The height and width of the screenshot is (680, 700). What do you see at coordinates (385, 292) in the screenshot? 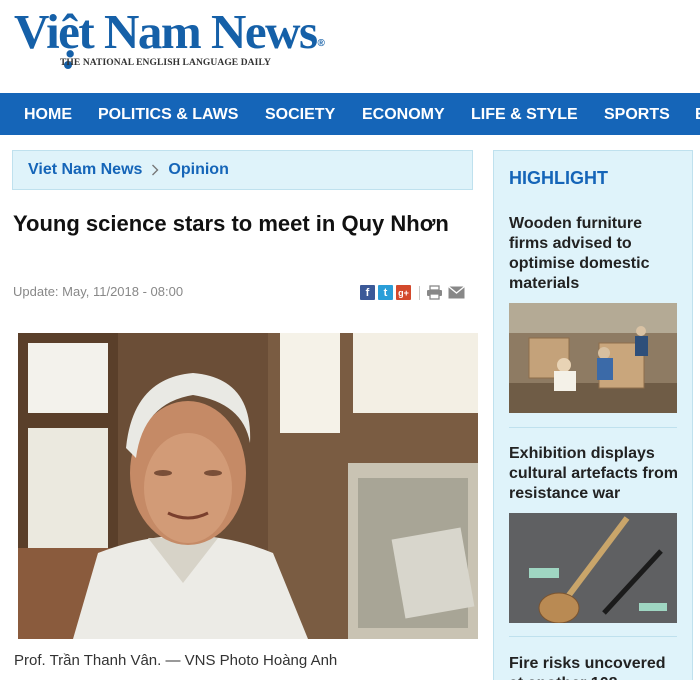
I see `twitter-icon: t` at bounding box center [385, 292].